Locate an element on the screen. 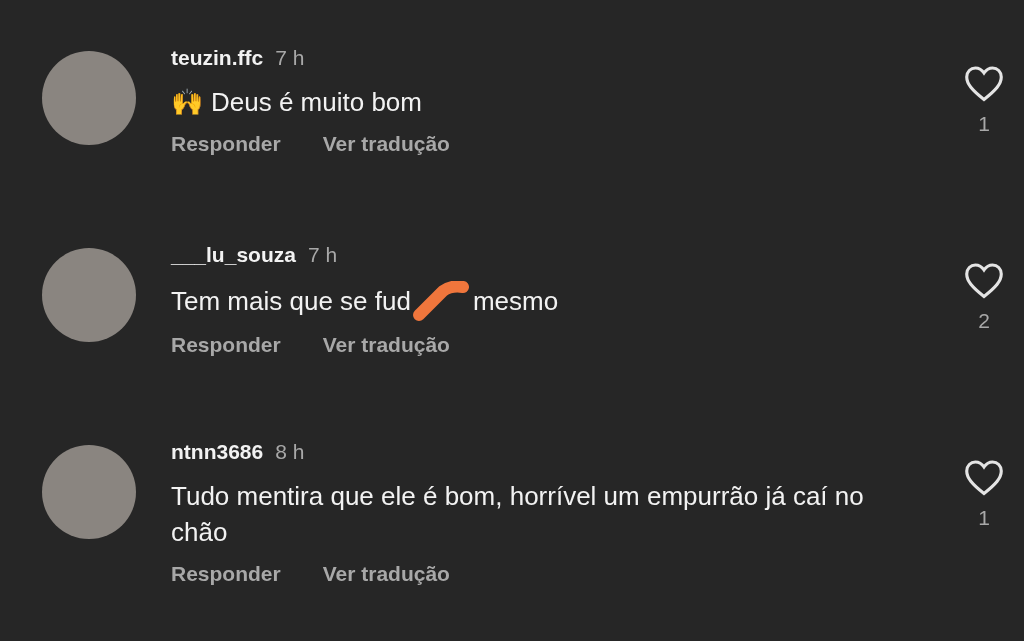 The width and height of the screenshot is (1024, 641). username: teuzin.ffc is located at coordinates (217, 58).